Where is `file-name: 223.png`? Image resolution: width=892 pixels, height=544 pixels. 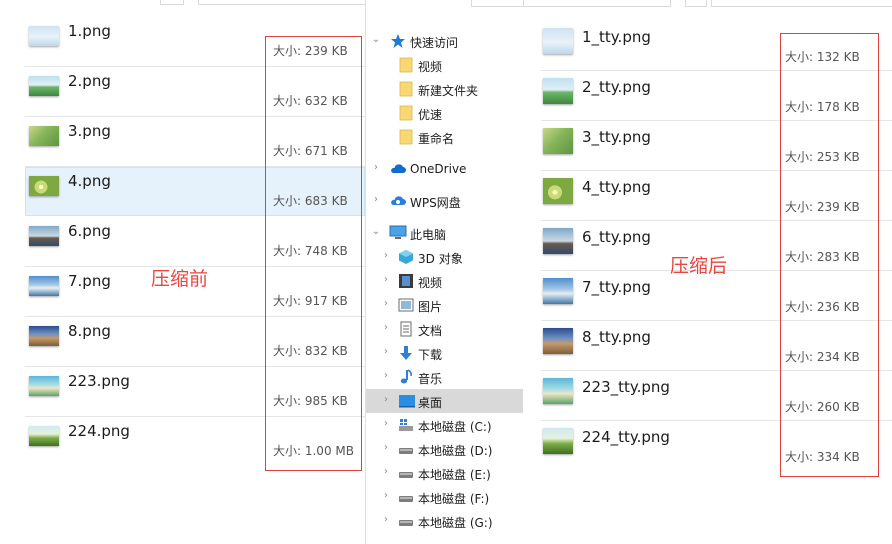 file-name: 223.png is located at coordinates (99, 381).